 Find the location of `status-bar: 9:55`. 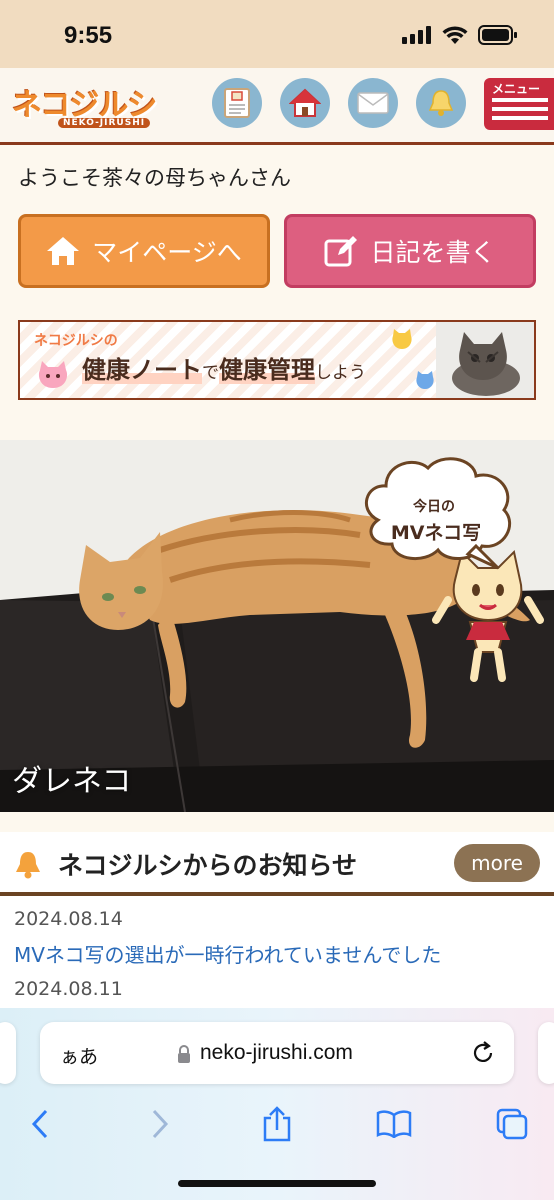

status-bar: 9:55 is located at coordinates (277, 34).